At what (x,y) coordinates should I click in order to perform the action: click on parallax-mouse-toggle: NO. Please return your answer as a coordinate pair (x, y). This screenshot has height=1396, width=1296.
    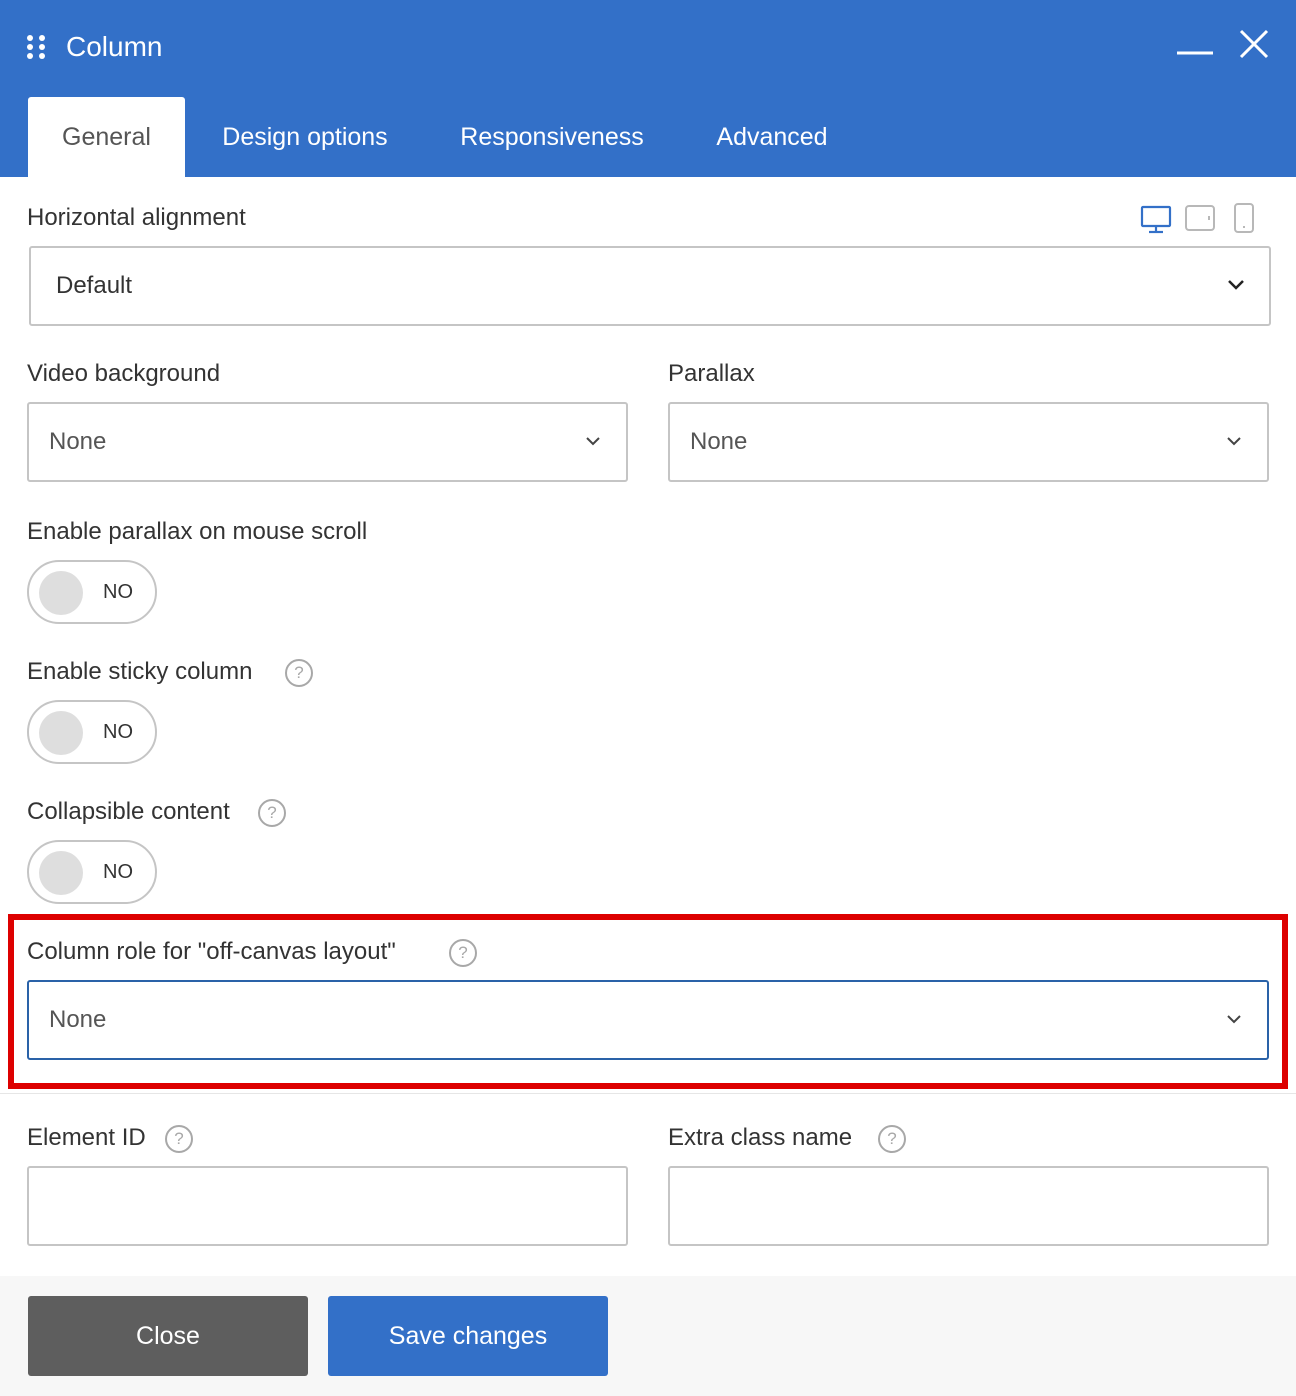
    Looking at the image, I should click on (92, 592).